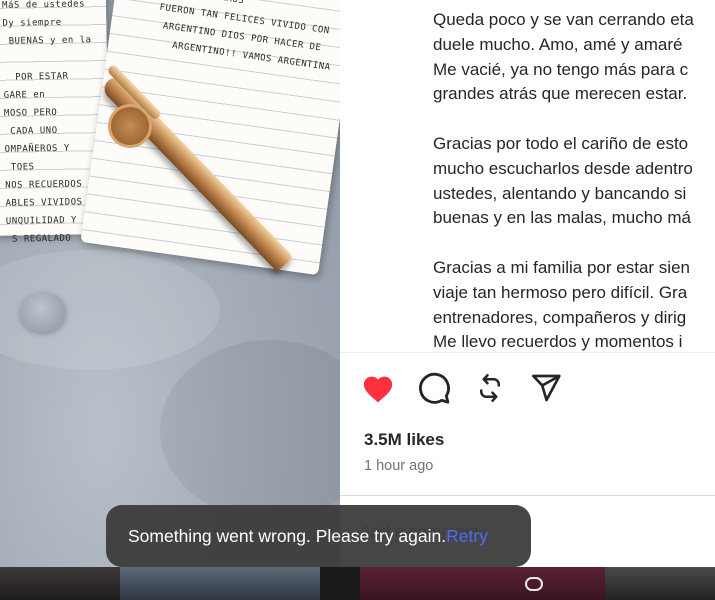 This screenshot has width=715, height=600. I want to click on like-button, so click(378, 388).